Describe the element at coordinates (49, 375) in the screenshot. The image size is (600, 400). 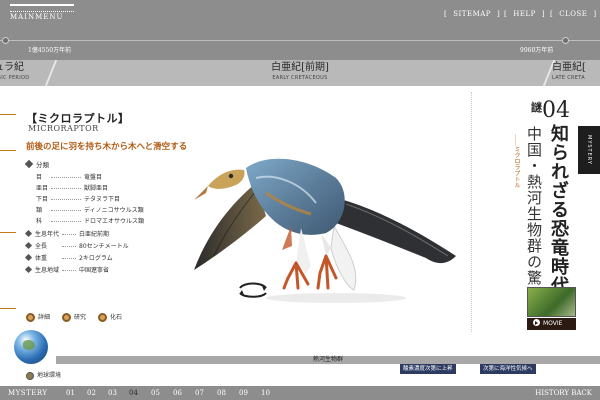
I see `environment-label: 地球環境` at that location.